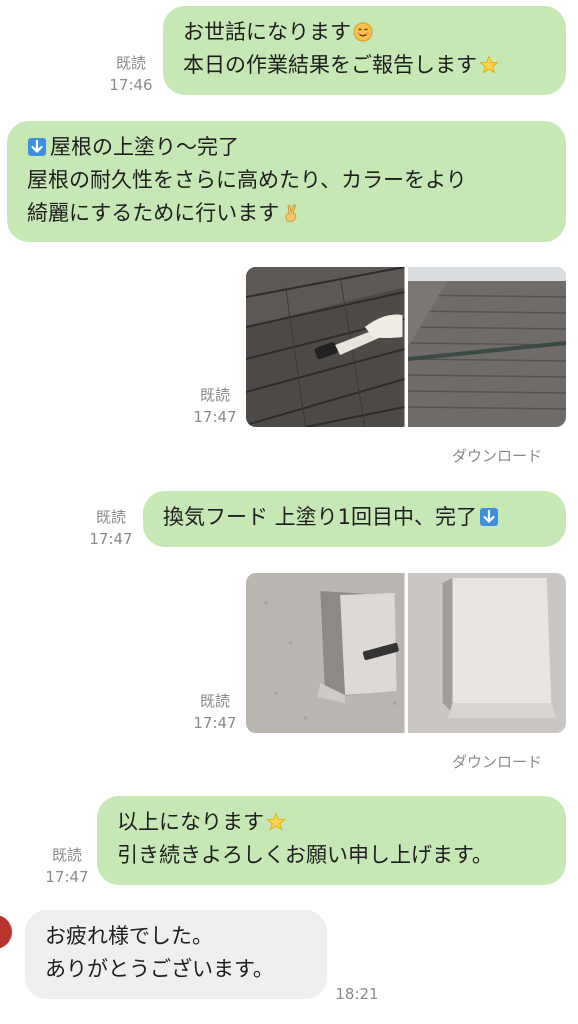  What do you see at coordinates (305, 855) in the screenshot?
I see `message-text: 引き続きよろしくお願い申し上げます。` at bounding box center [305, 855].